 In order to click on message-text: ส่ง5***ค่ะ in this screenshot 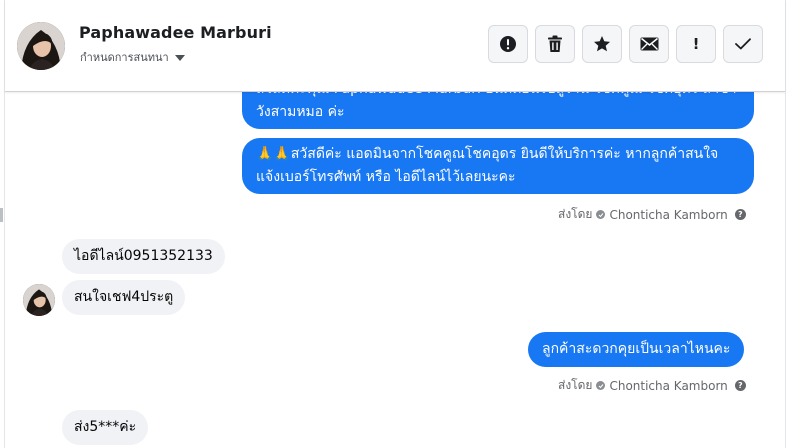, I will do `click(105, 427)`.